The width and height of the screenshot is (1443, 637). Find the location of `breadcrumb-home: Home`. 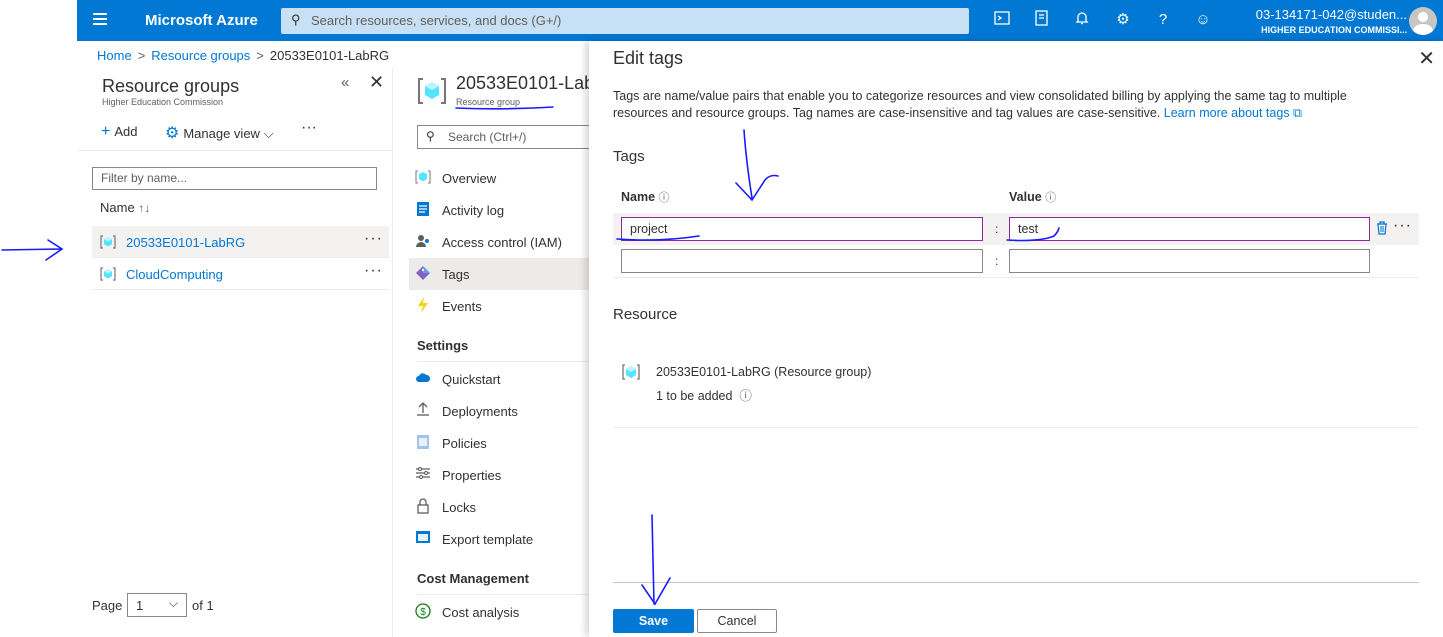

breadcrumb-home: Home is located at coordinates (114, 55).